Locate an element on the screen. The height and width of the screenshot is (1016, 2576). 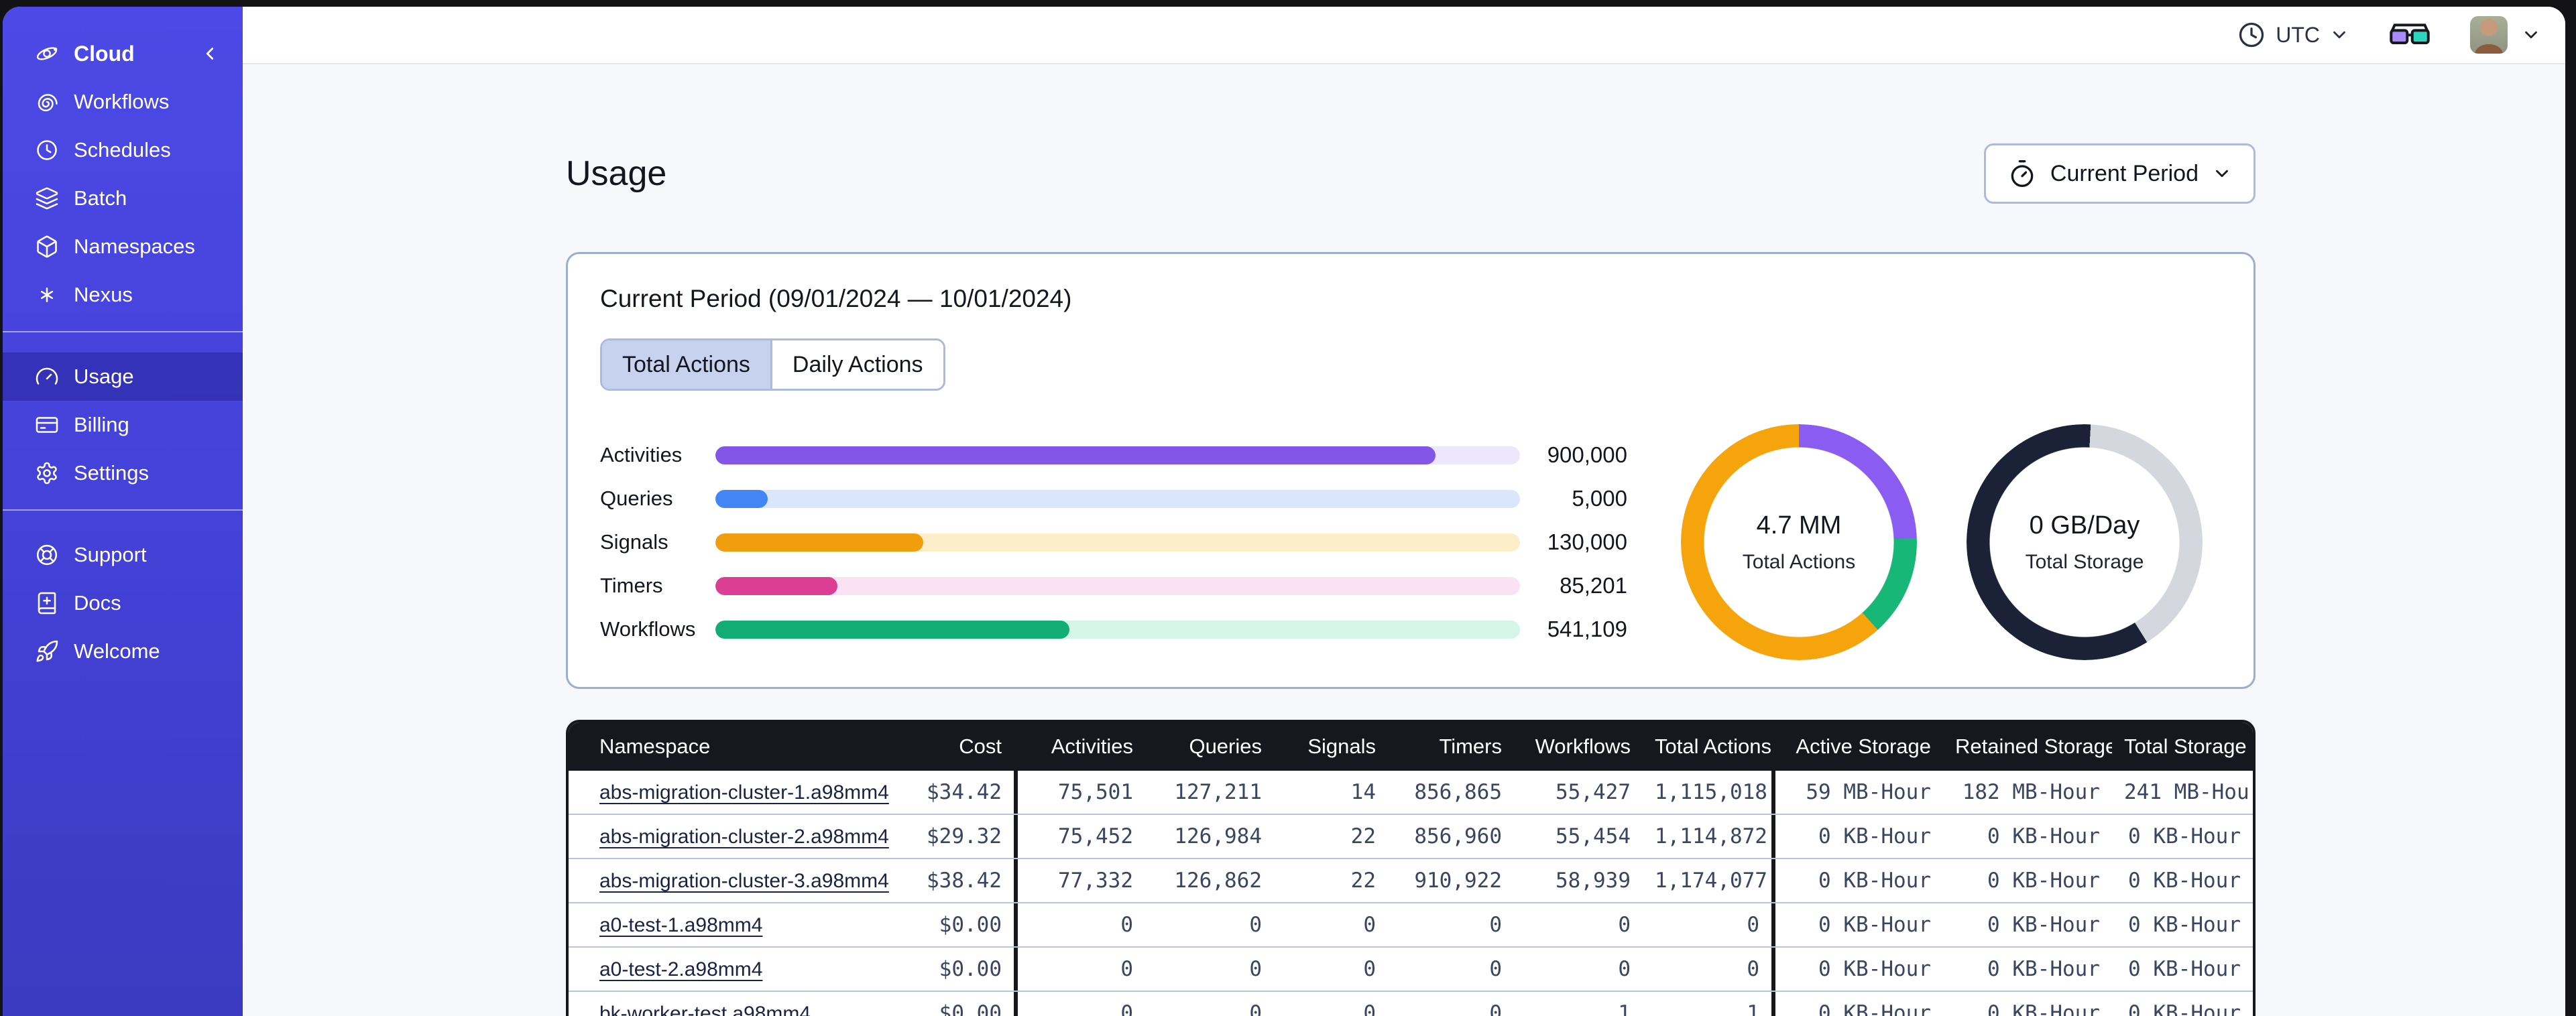
namespace-cell: abs-migration-cluster-2.a98mm4 is located at coordinates (729, 836).